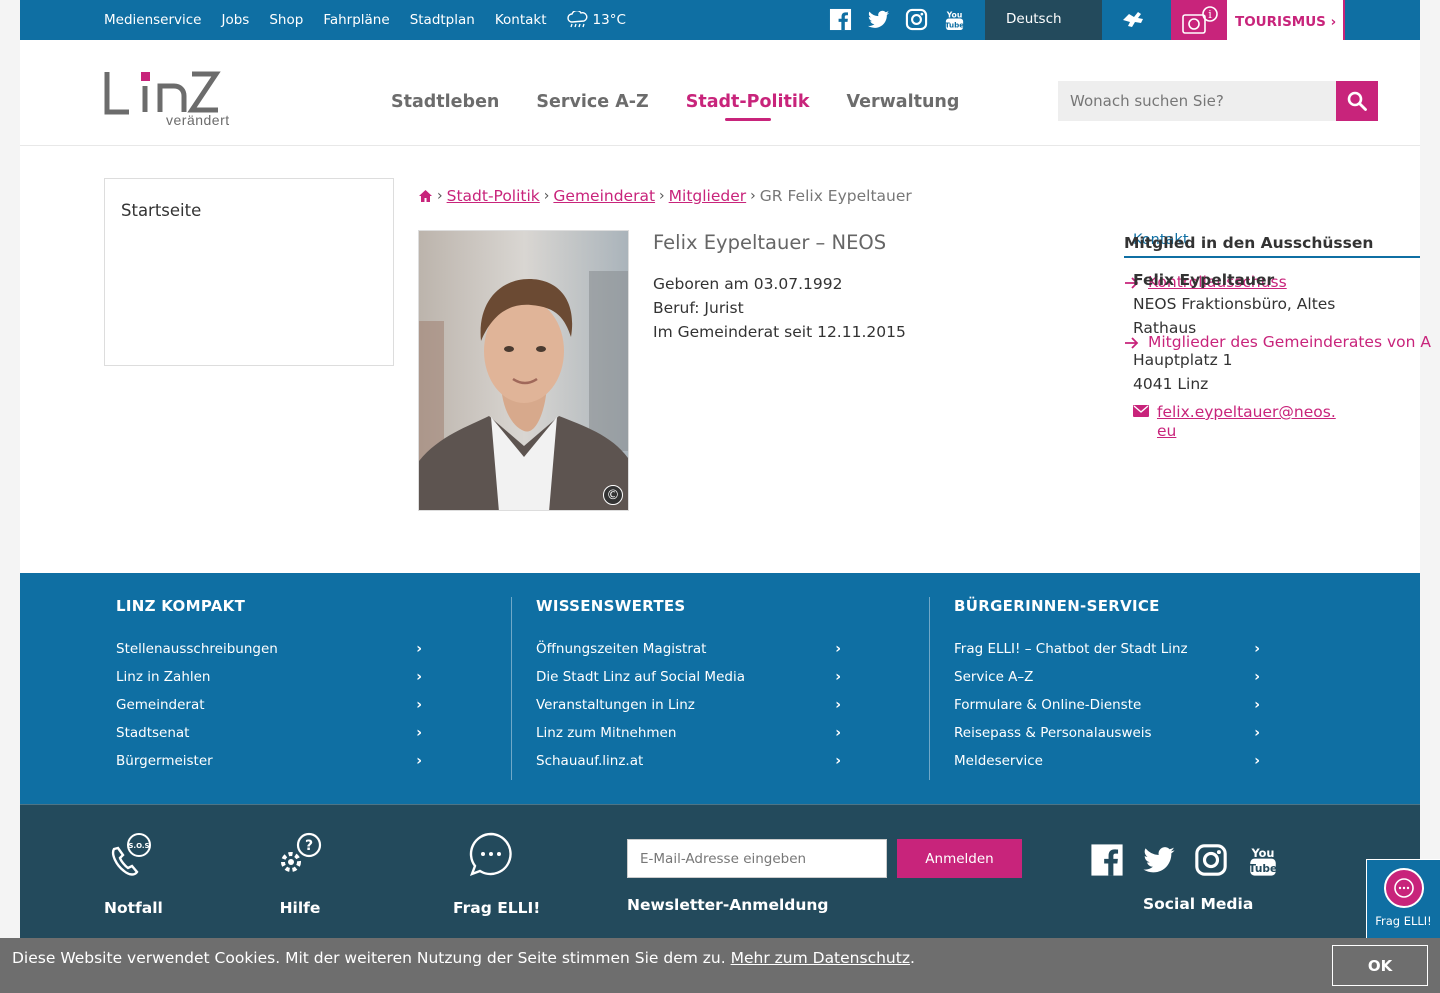 Image resolution: width=1440 pixels, height=993 pixels. What do you see at coordinates (1380, 965) in the screenshot?
I see `cookie-ok-button: OK` at bounding box center [1380, 965].